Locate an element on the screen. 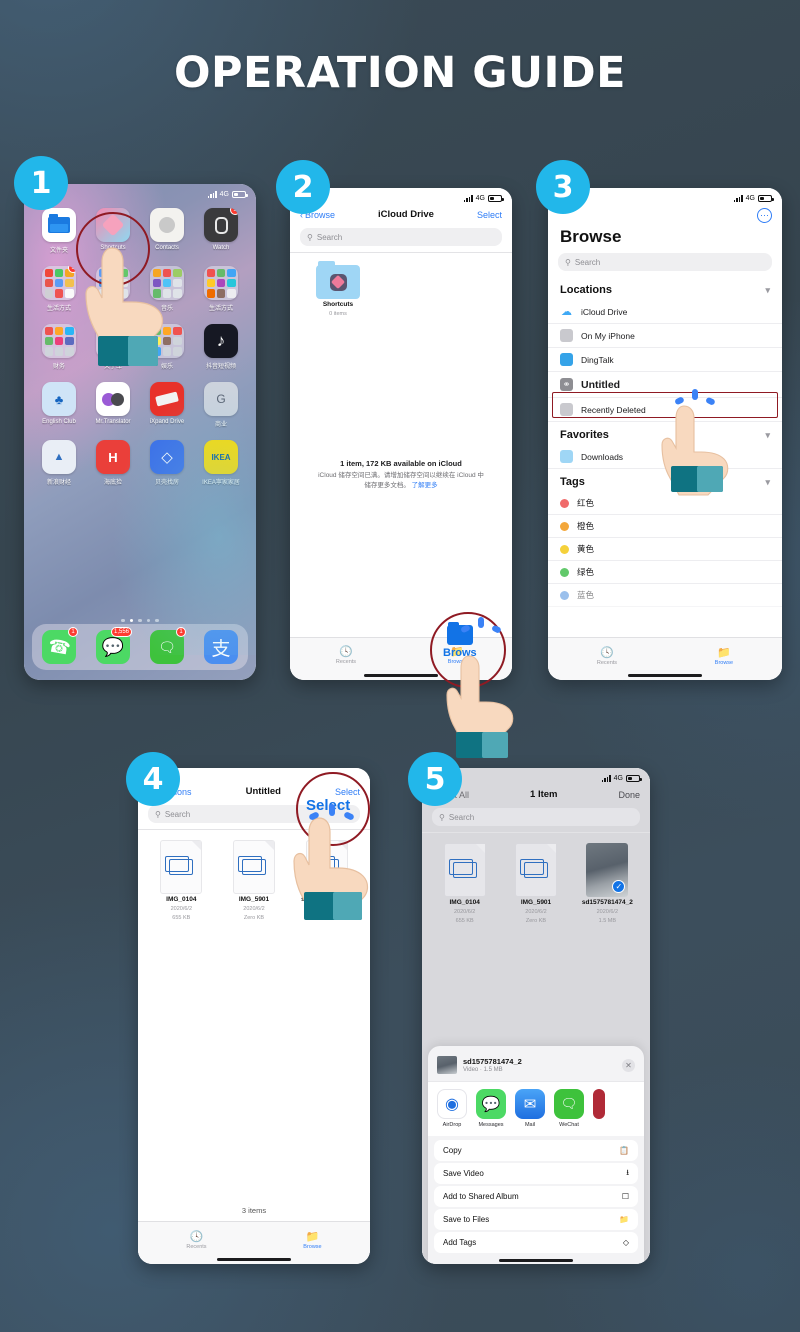 The image size is (800, 1332). app-label: 商业 is located at coordinates (220, 425).